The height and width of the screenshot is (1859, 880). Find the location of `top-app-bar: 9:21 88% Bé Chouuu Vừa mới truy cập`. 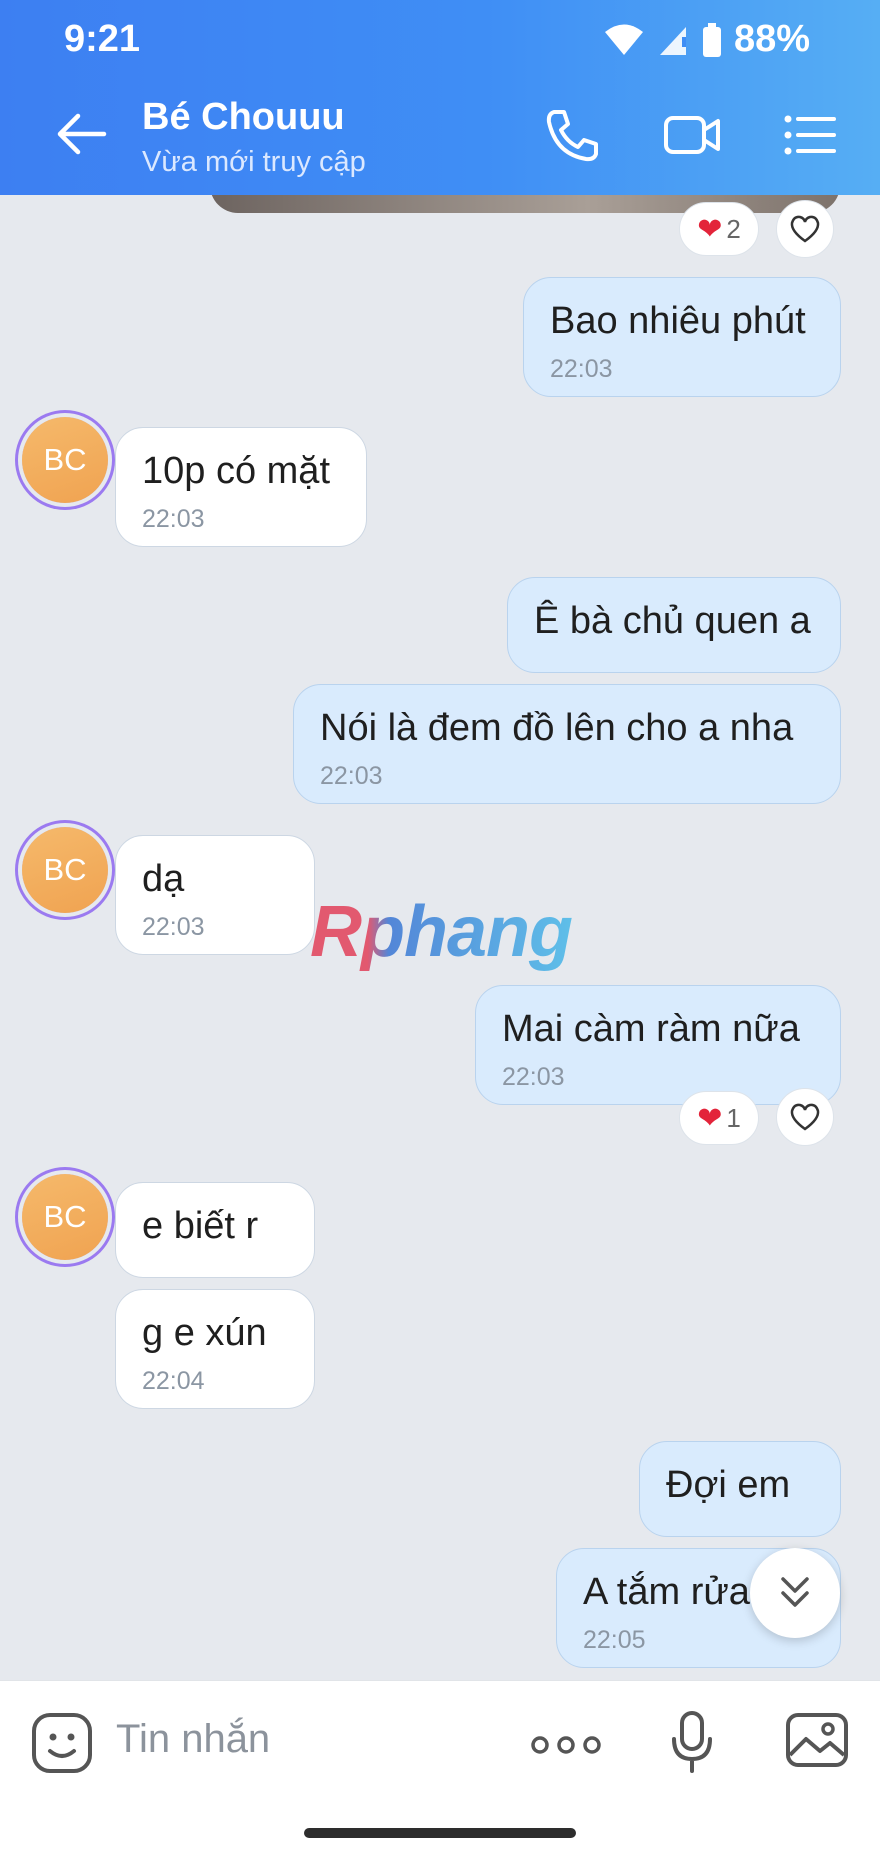

top-app-bar: 9:21 88% Bé Chouuu Vừa mới truy cập is located at coordinates (440, 97).